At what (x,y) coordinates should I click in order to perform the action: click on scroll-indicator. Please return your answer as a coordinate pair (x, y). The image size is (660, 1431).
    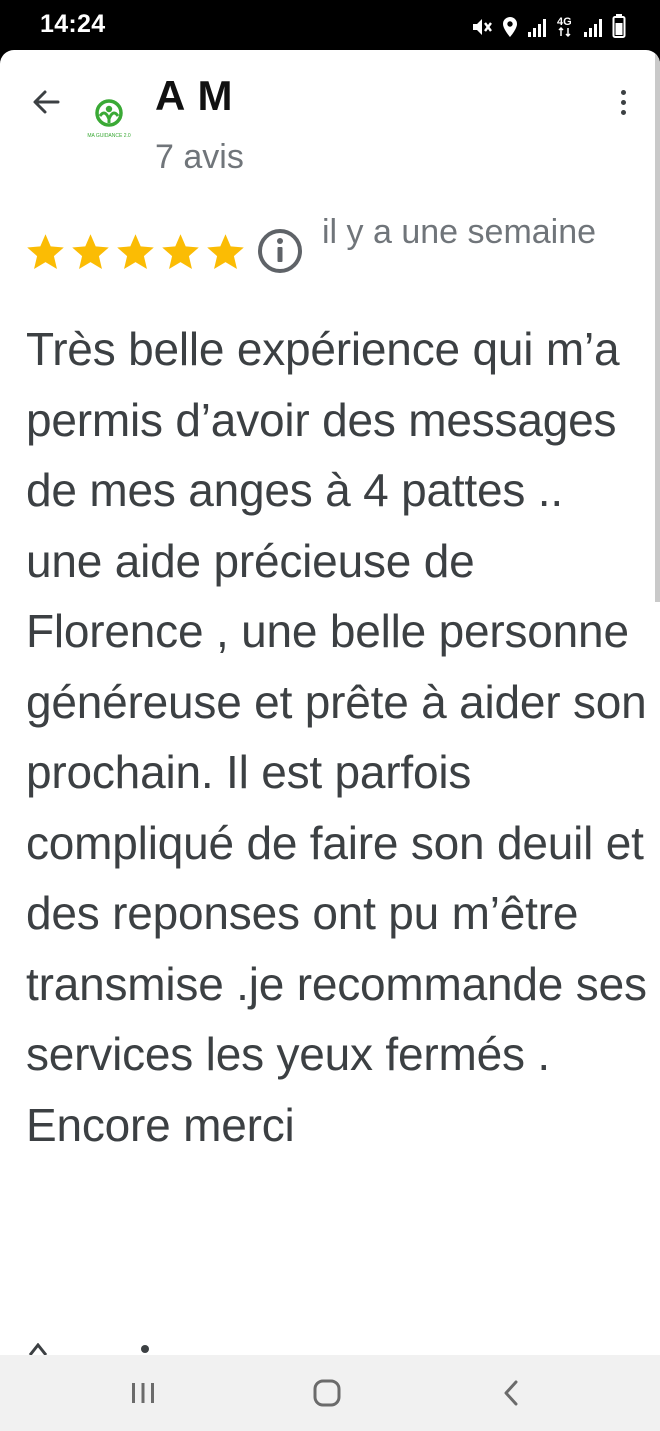
    Looking at the image, I should click on (657, 326).